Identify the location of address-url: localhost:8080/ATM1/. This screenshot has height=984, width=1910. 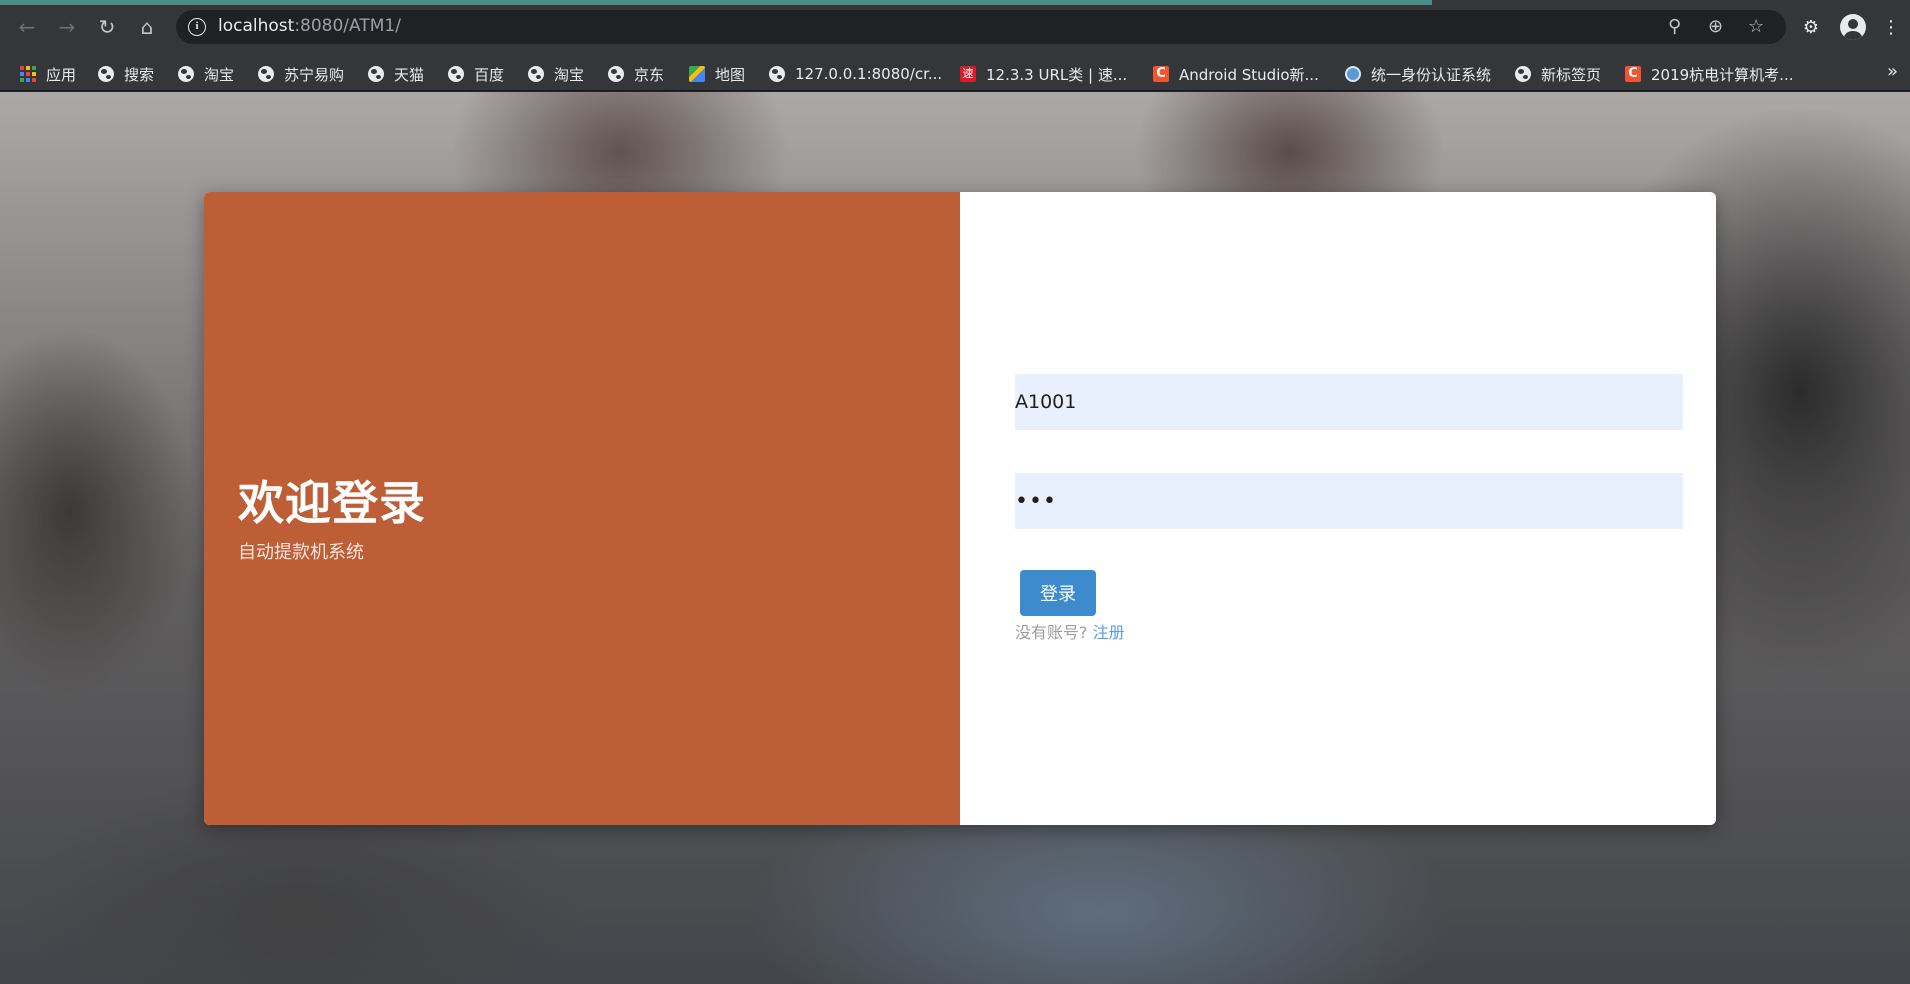
(309, 26).